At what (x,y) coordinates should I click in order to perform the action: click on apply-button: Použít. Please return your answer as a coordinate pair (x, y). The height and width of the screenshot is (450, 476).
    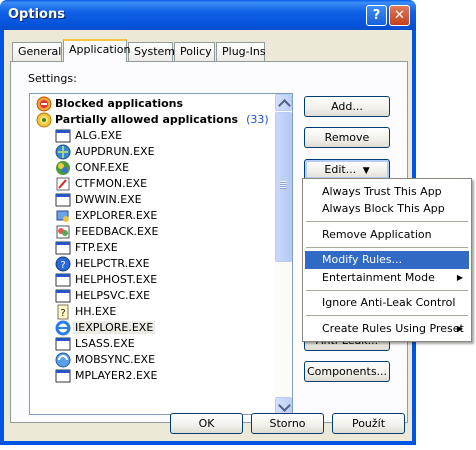
    Looking at the image, I should click on (368, 423).